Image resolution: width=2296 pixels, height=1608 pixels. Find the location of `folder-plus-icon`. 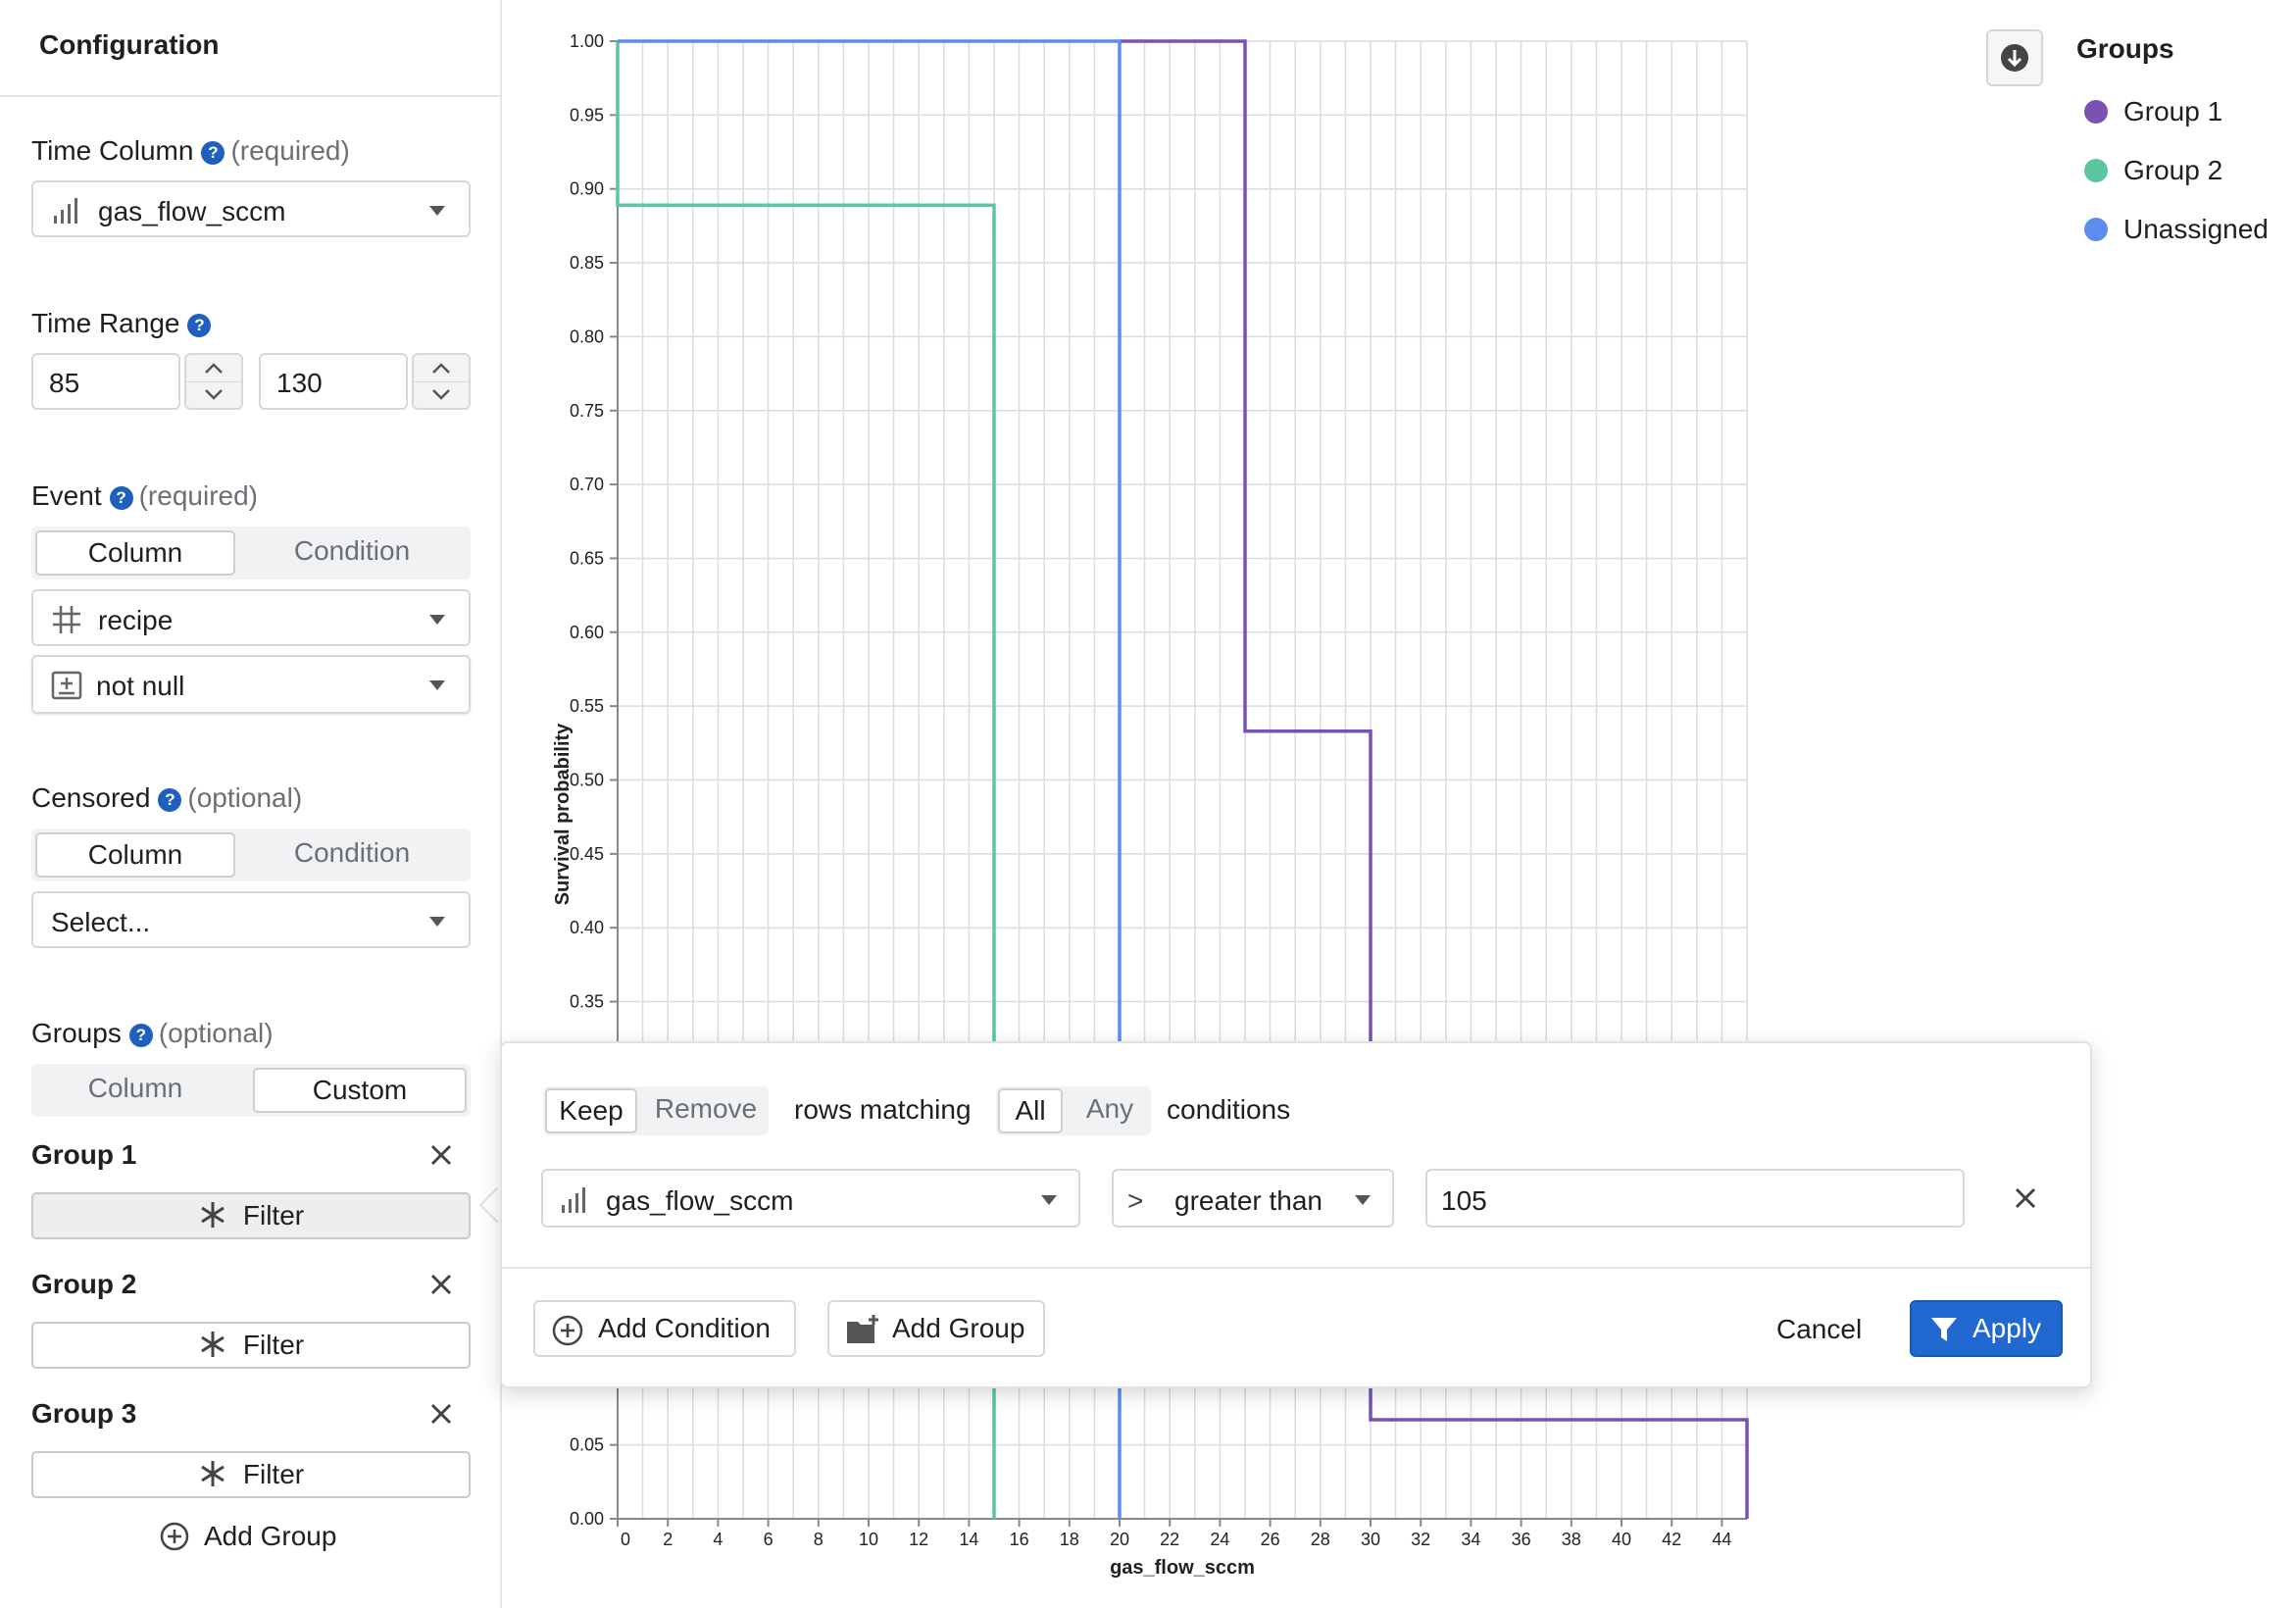

folder-plus-icon is located at coordinates (862, 1329).